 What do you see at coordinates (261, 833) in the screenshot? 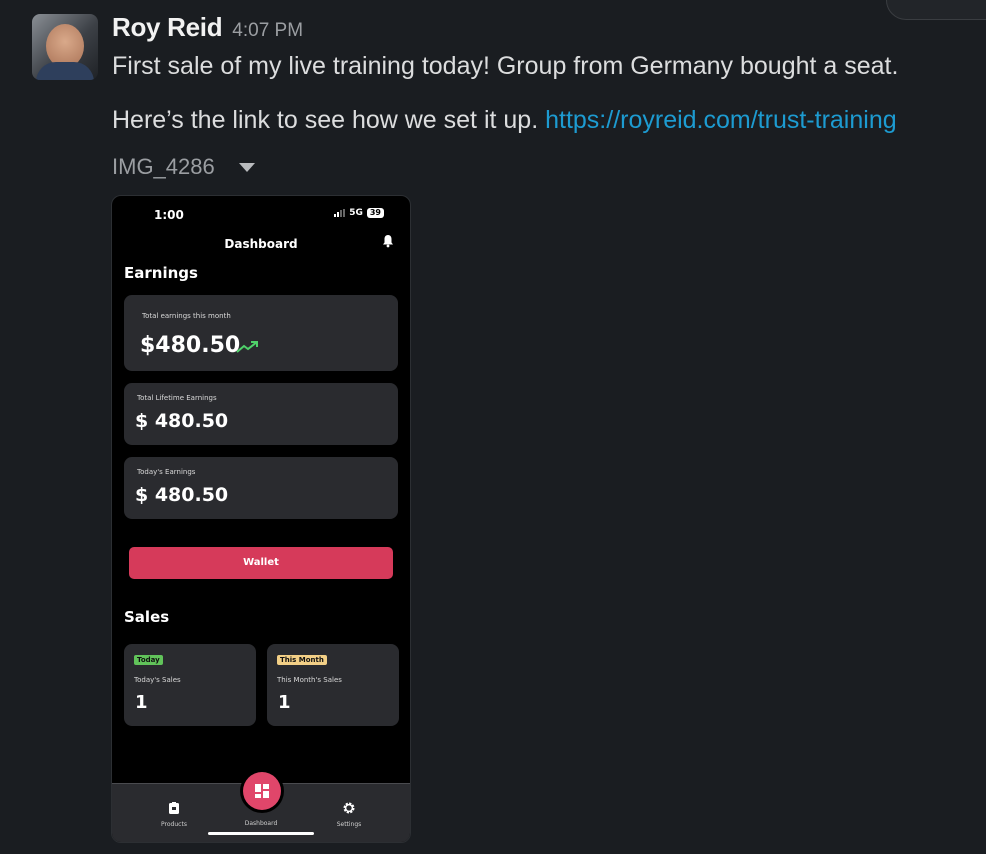
I see `home-indicator` at bounding box center [261, 833].